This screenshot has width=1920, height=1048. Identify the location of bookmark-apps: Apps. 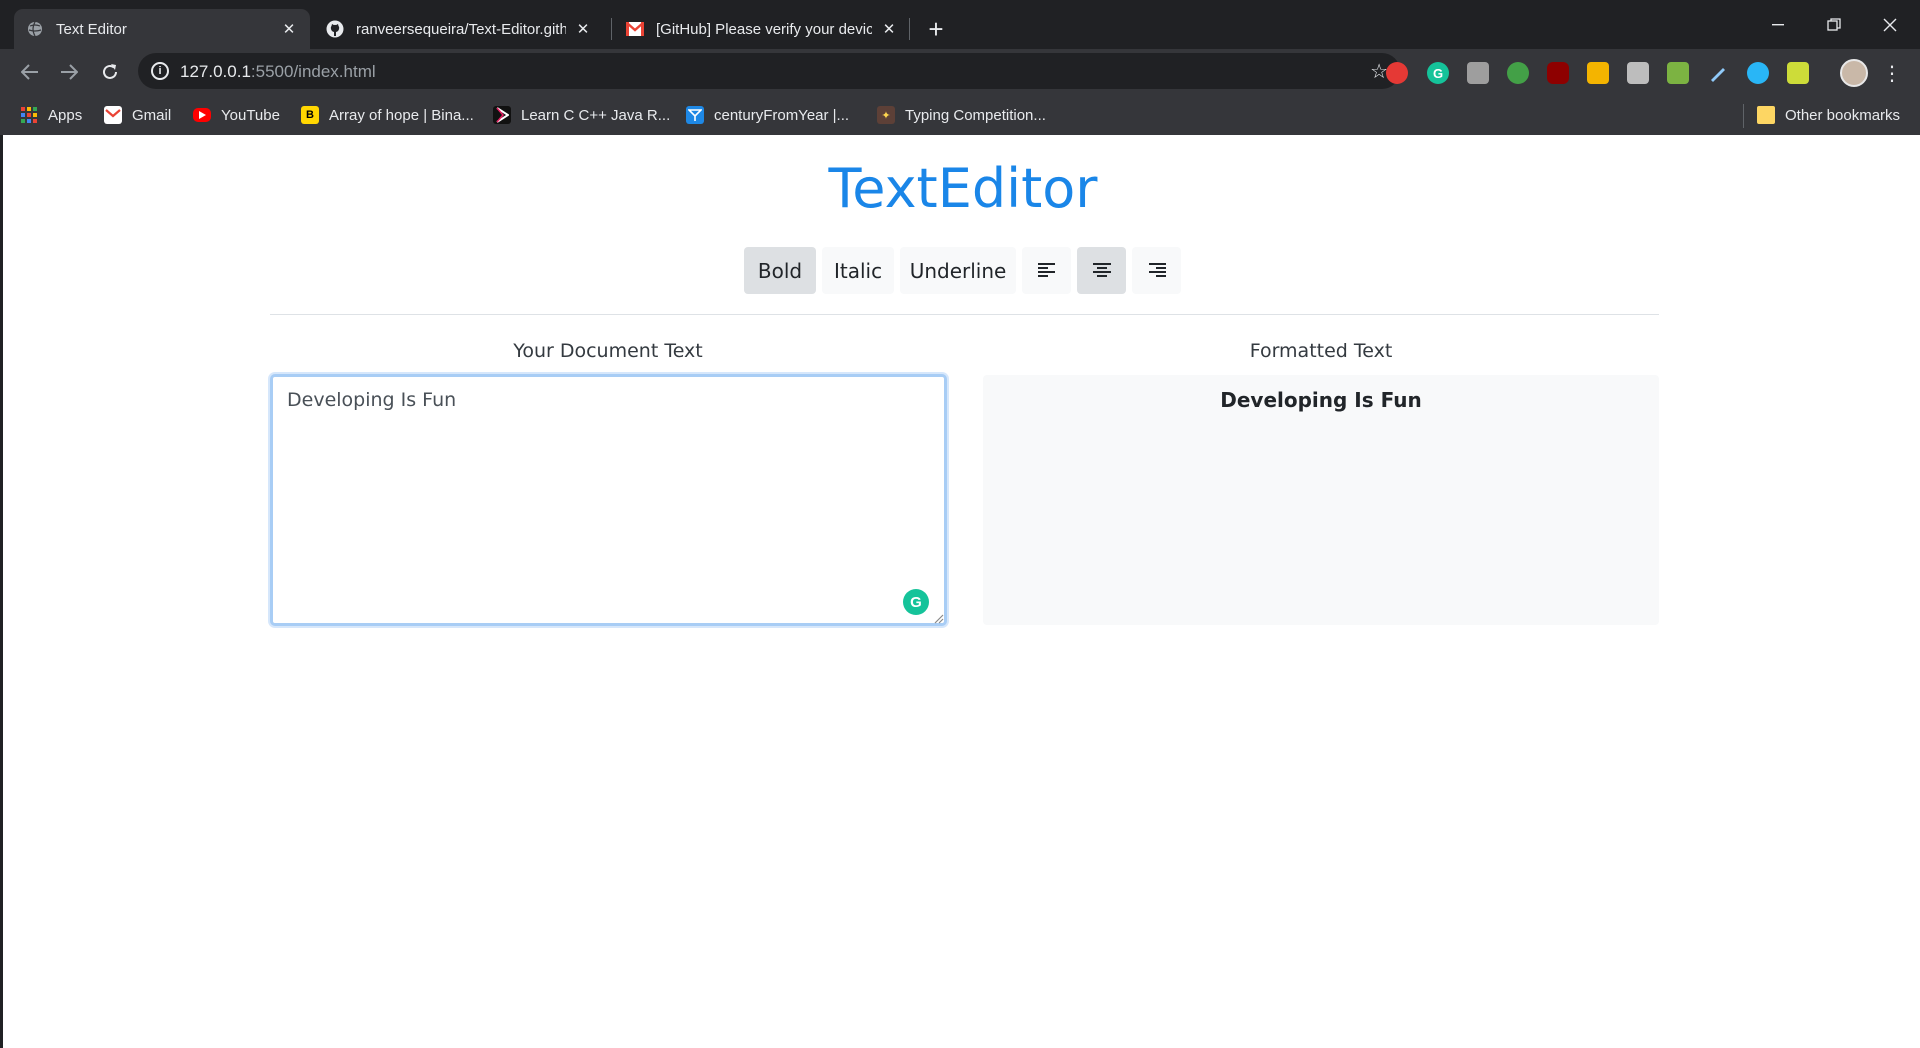
(51, 115).